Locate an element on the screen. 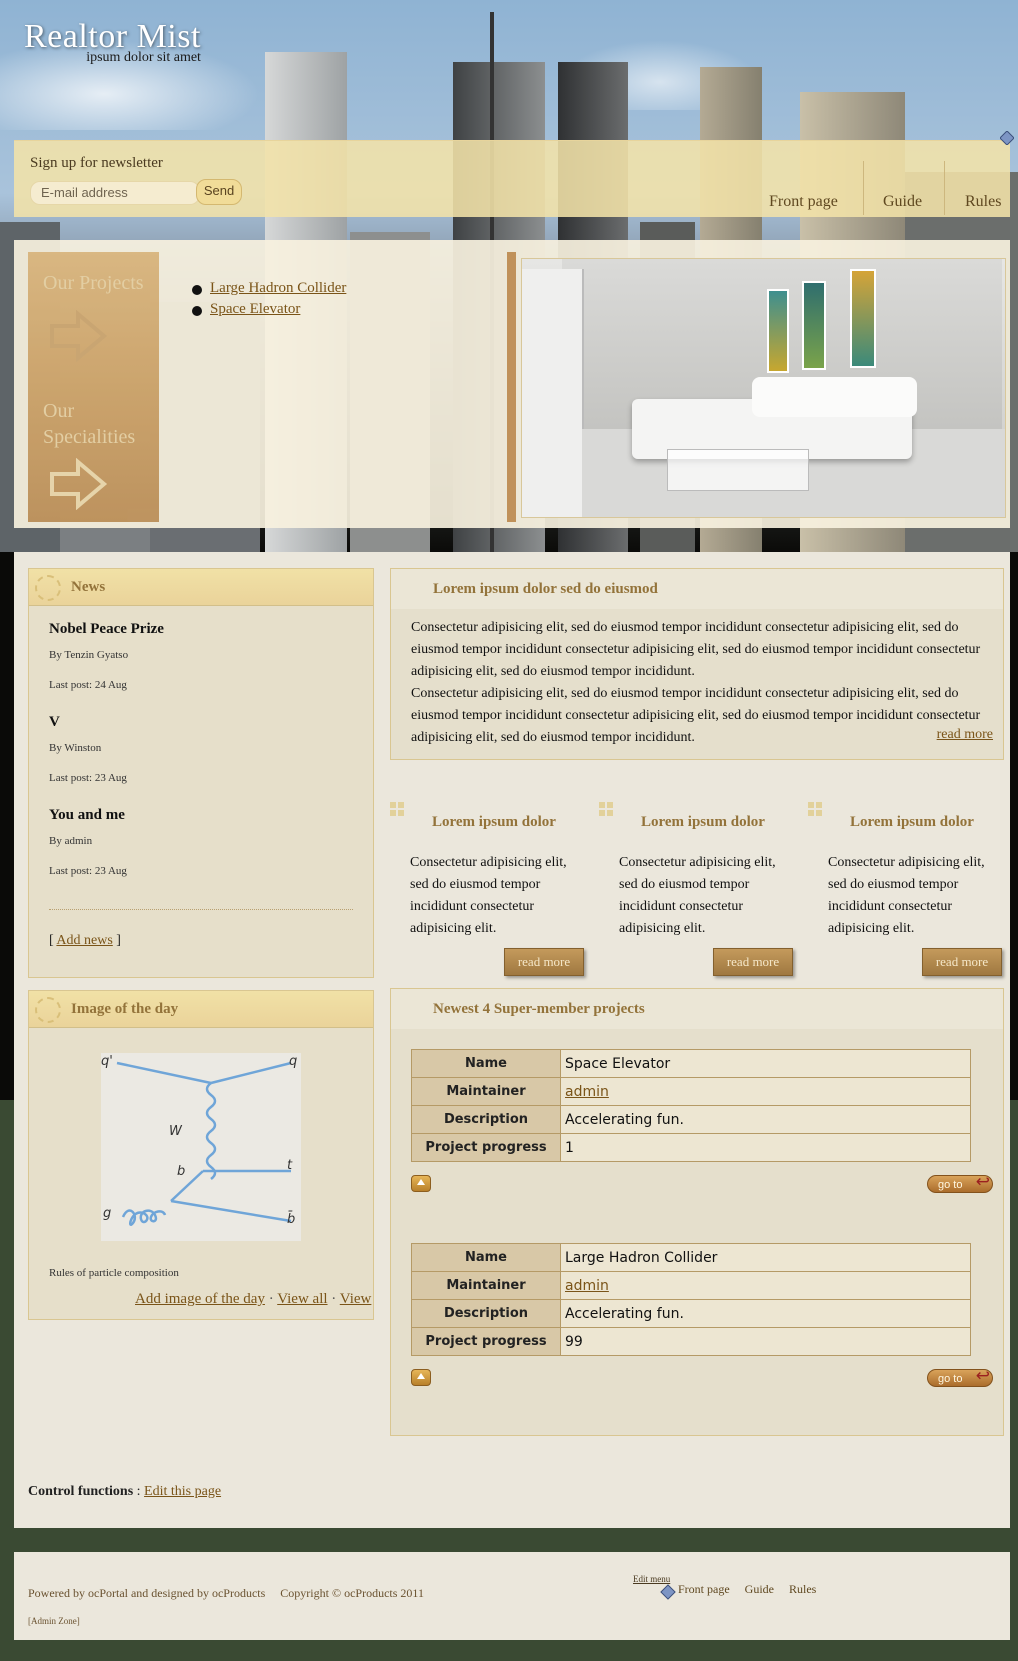 The width and height of the screenshot is (1018, 1661). send-button: Send is located at coordinates (219, 192).